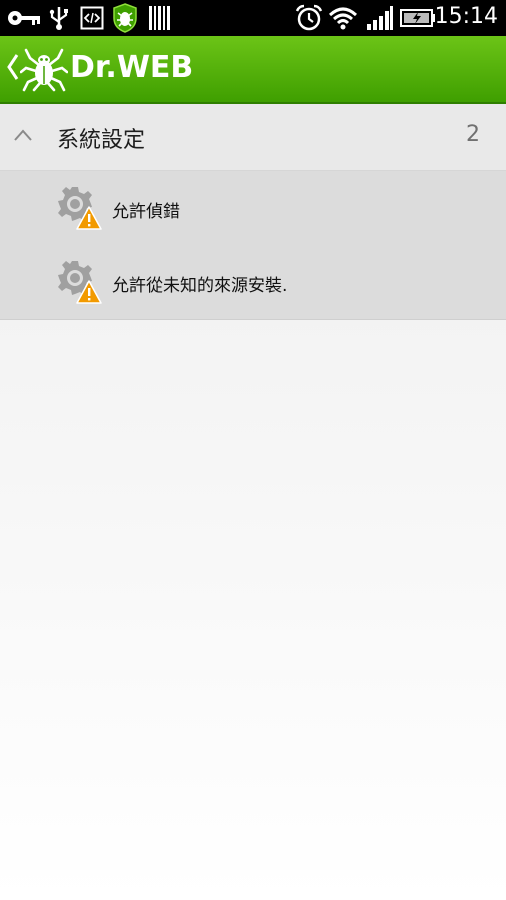  What do you see at coordinates (132, 67) in the screenshot?
I see `app-brand-title: Dr.WEB` at bounding box center [132, 67].